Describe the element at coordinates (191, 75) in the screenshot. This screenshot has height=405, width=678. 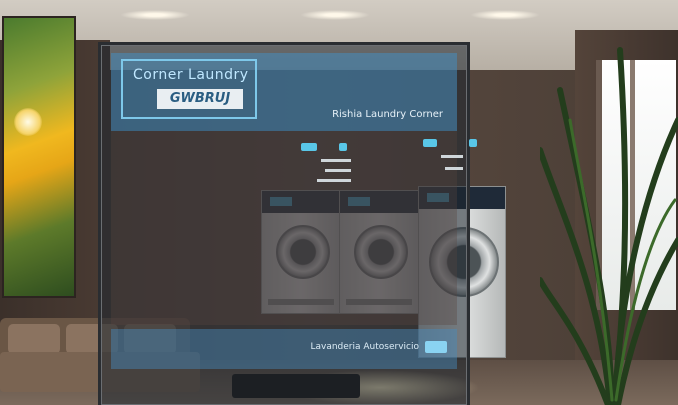
I see `brand-name: Corner Laundry` at that location.